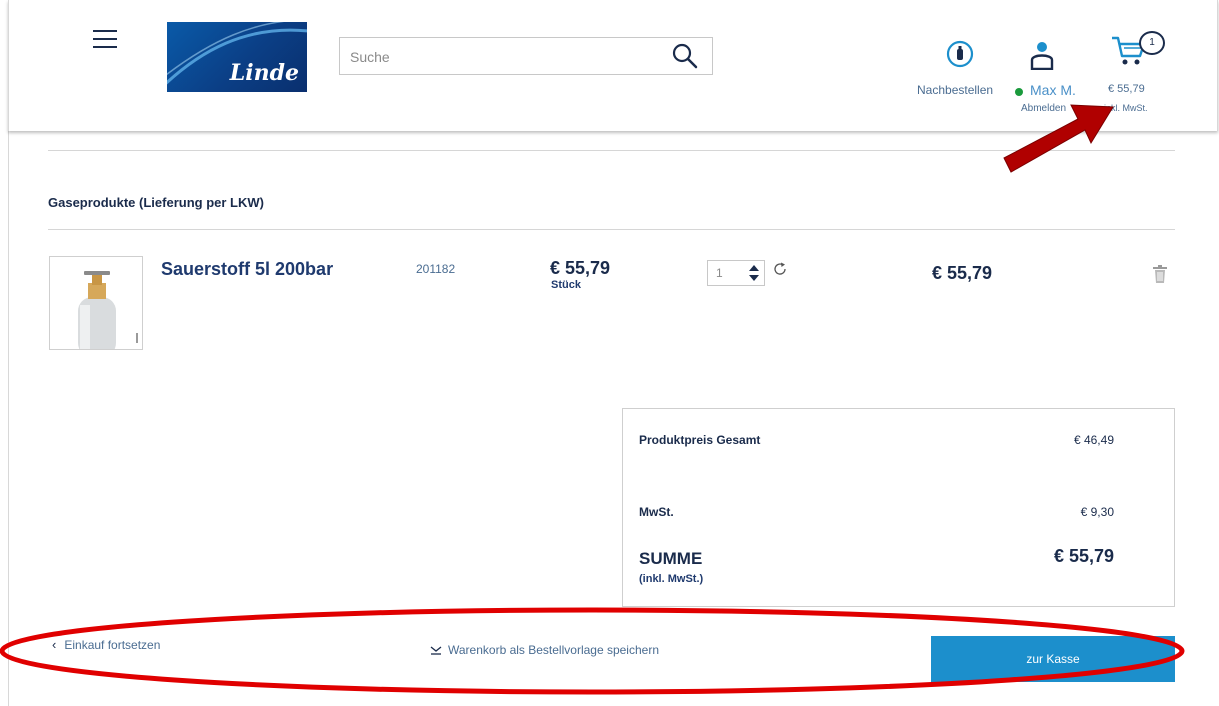 The image size is (1219, 706). Describe the element at coordinates (156, 202) in the screenshot. I see `section-title: Gaseprodukte (Lieferung per LKW)` at that location.